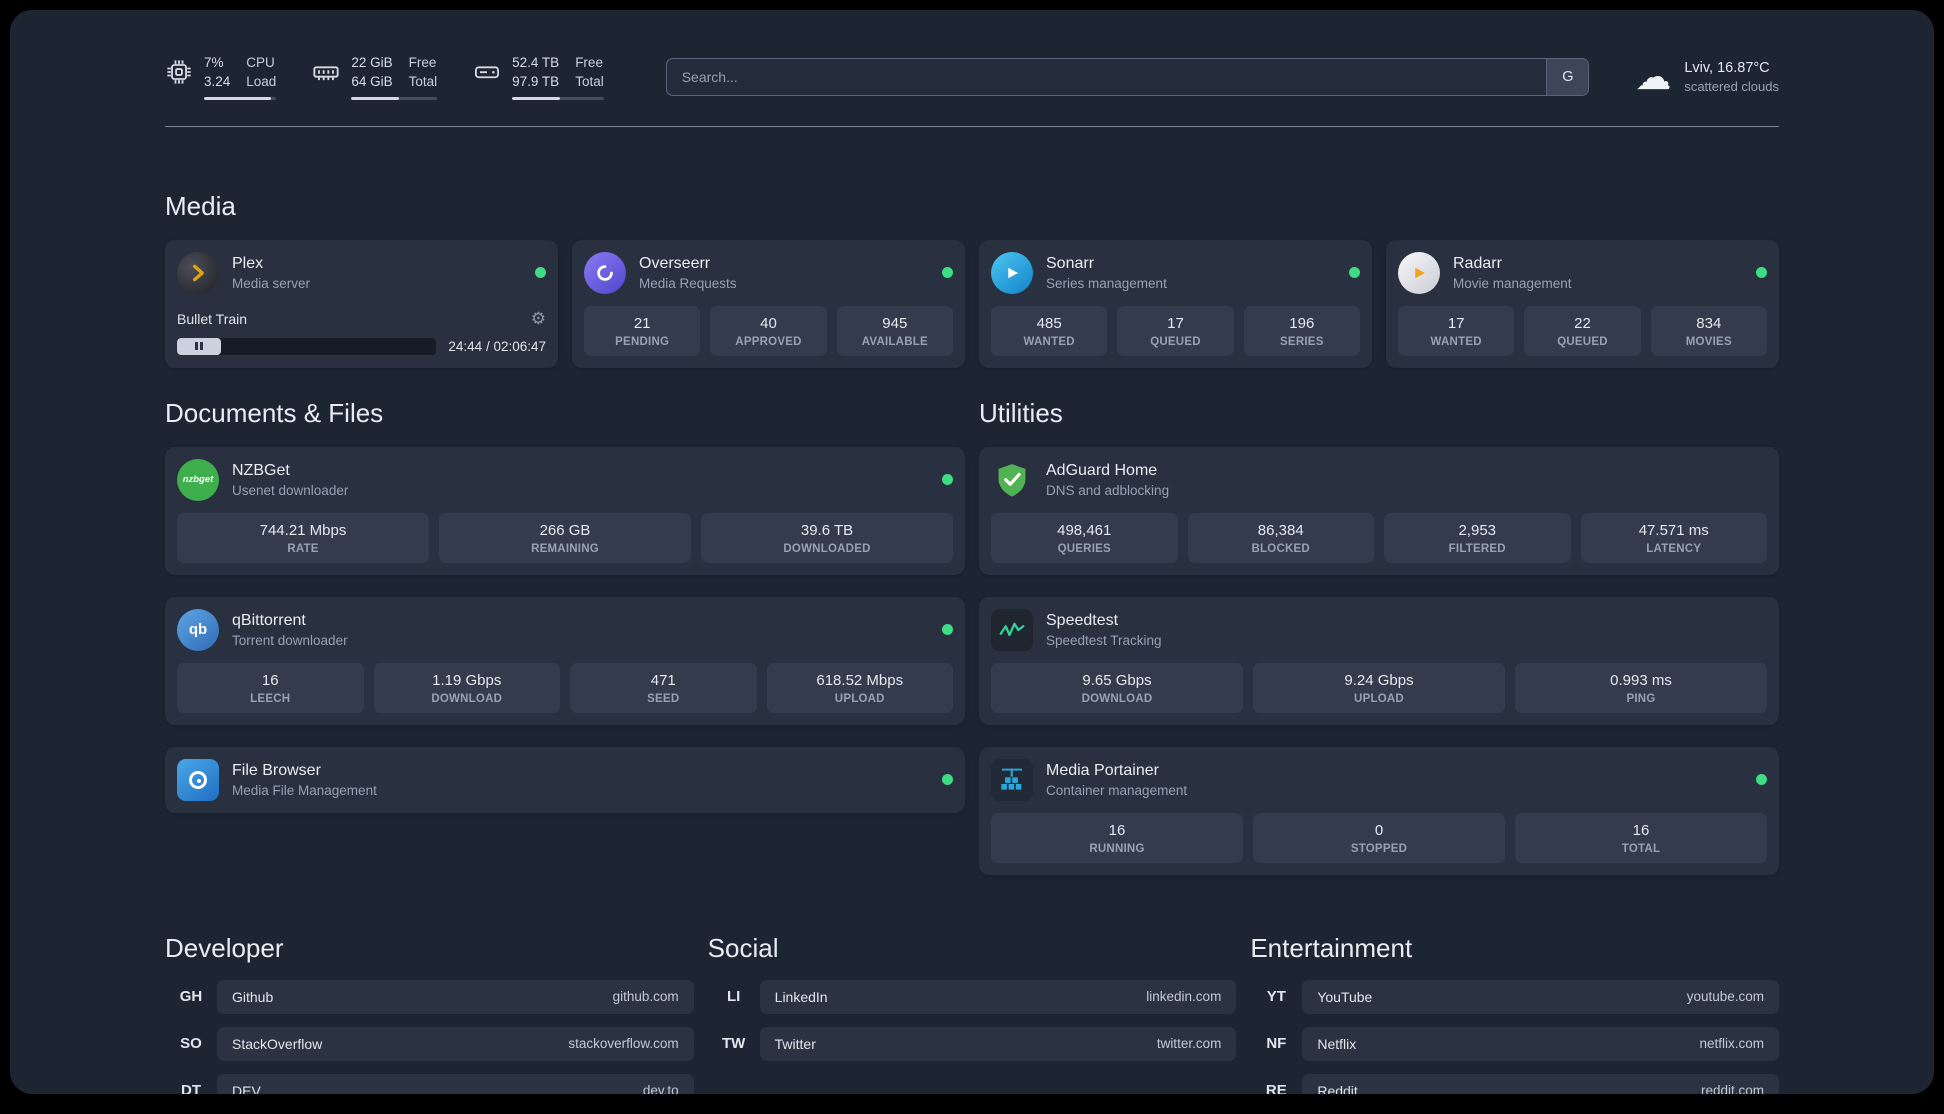  Describe the element at coordinates (1514, 1043) in the screenshot. I see `bookmark-netflix: NF Netflix netflix.com` at that location.